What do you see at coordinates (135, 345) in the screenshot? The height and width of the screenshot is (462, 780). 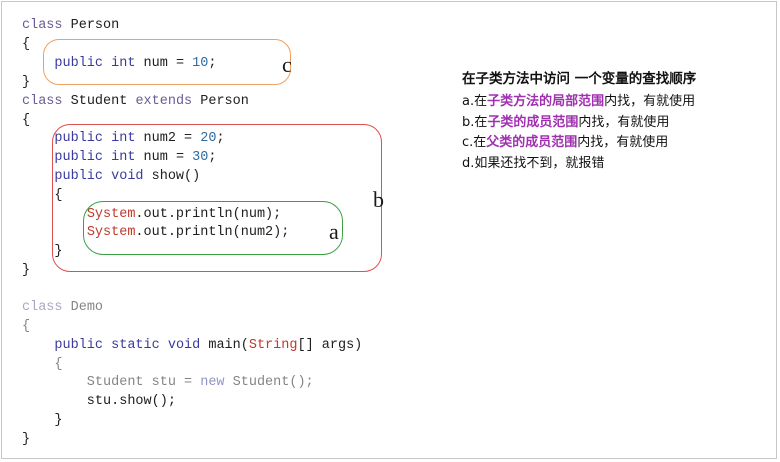 I see `keyword-static: static` at bounding box center [135, 345].